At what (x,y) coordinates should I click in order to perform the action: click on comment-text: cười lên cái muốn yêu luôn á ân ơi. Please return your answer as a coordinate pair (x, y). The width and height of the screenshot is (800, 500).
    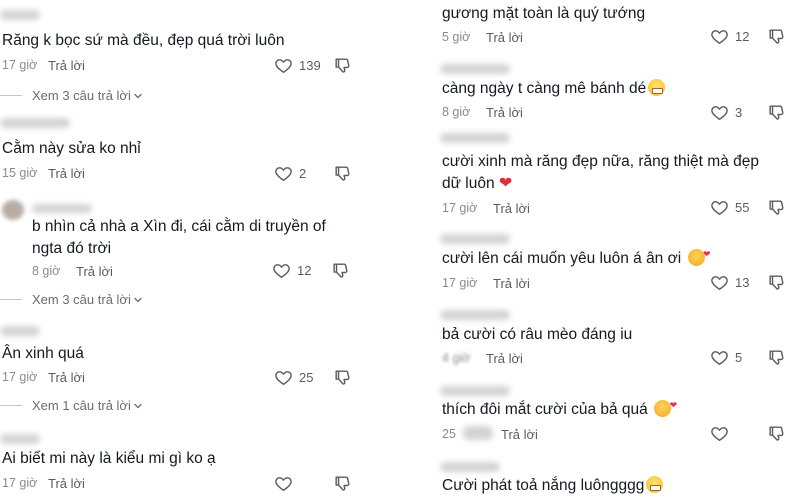
    Looking at the image, I should click on (576, 256).